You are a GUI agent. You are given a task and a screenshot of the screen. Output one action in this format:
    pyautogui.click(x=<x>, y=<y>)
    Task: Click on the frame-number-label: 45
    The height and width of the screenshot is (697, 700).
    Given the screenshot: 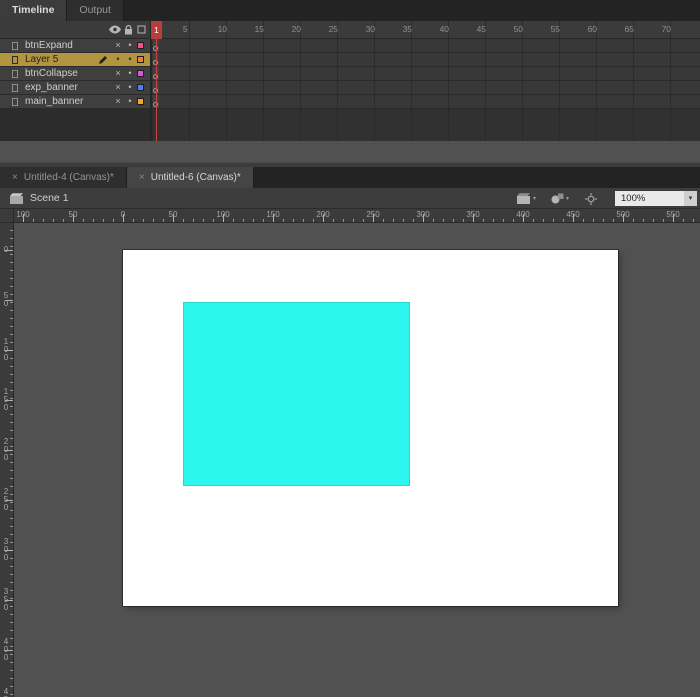 What is the action you would take?
    pyautogui.click(x=481, y=29)
    